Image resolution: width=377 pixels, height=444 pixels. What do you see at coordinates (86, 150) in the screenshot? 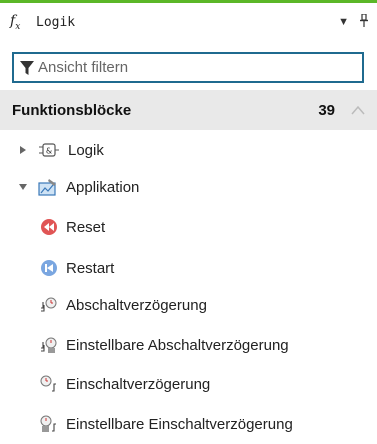
I see `tree-group-label: Logik` at bounding box center [86, 150].